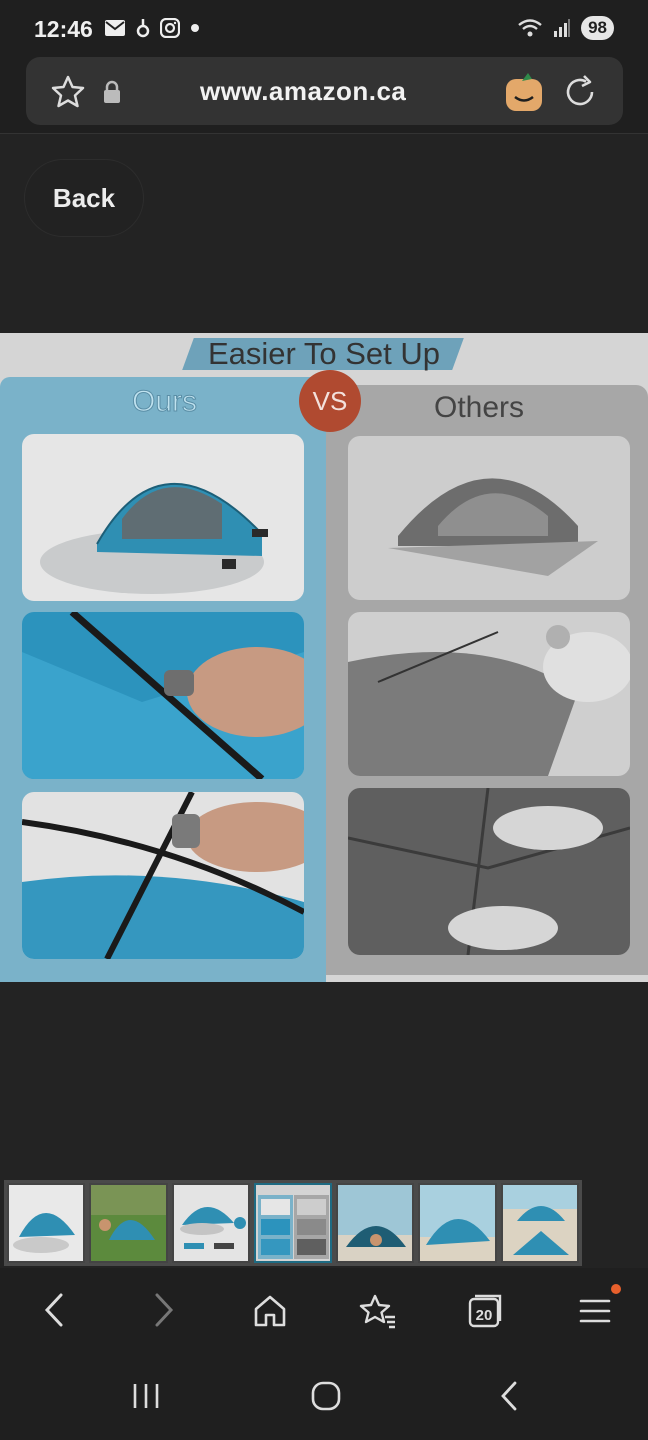 This screenshot has height=1440, width=648. Describe the element at coordinates (63, 29) in the screenshot. I see `status-time: 12:46` at that location.